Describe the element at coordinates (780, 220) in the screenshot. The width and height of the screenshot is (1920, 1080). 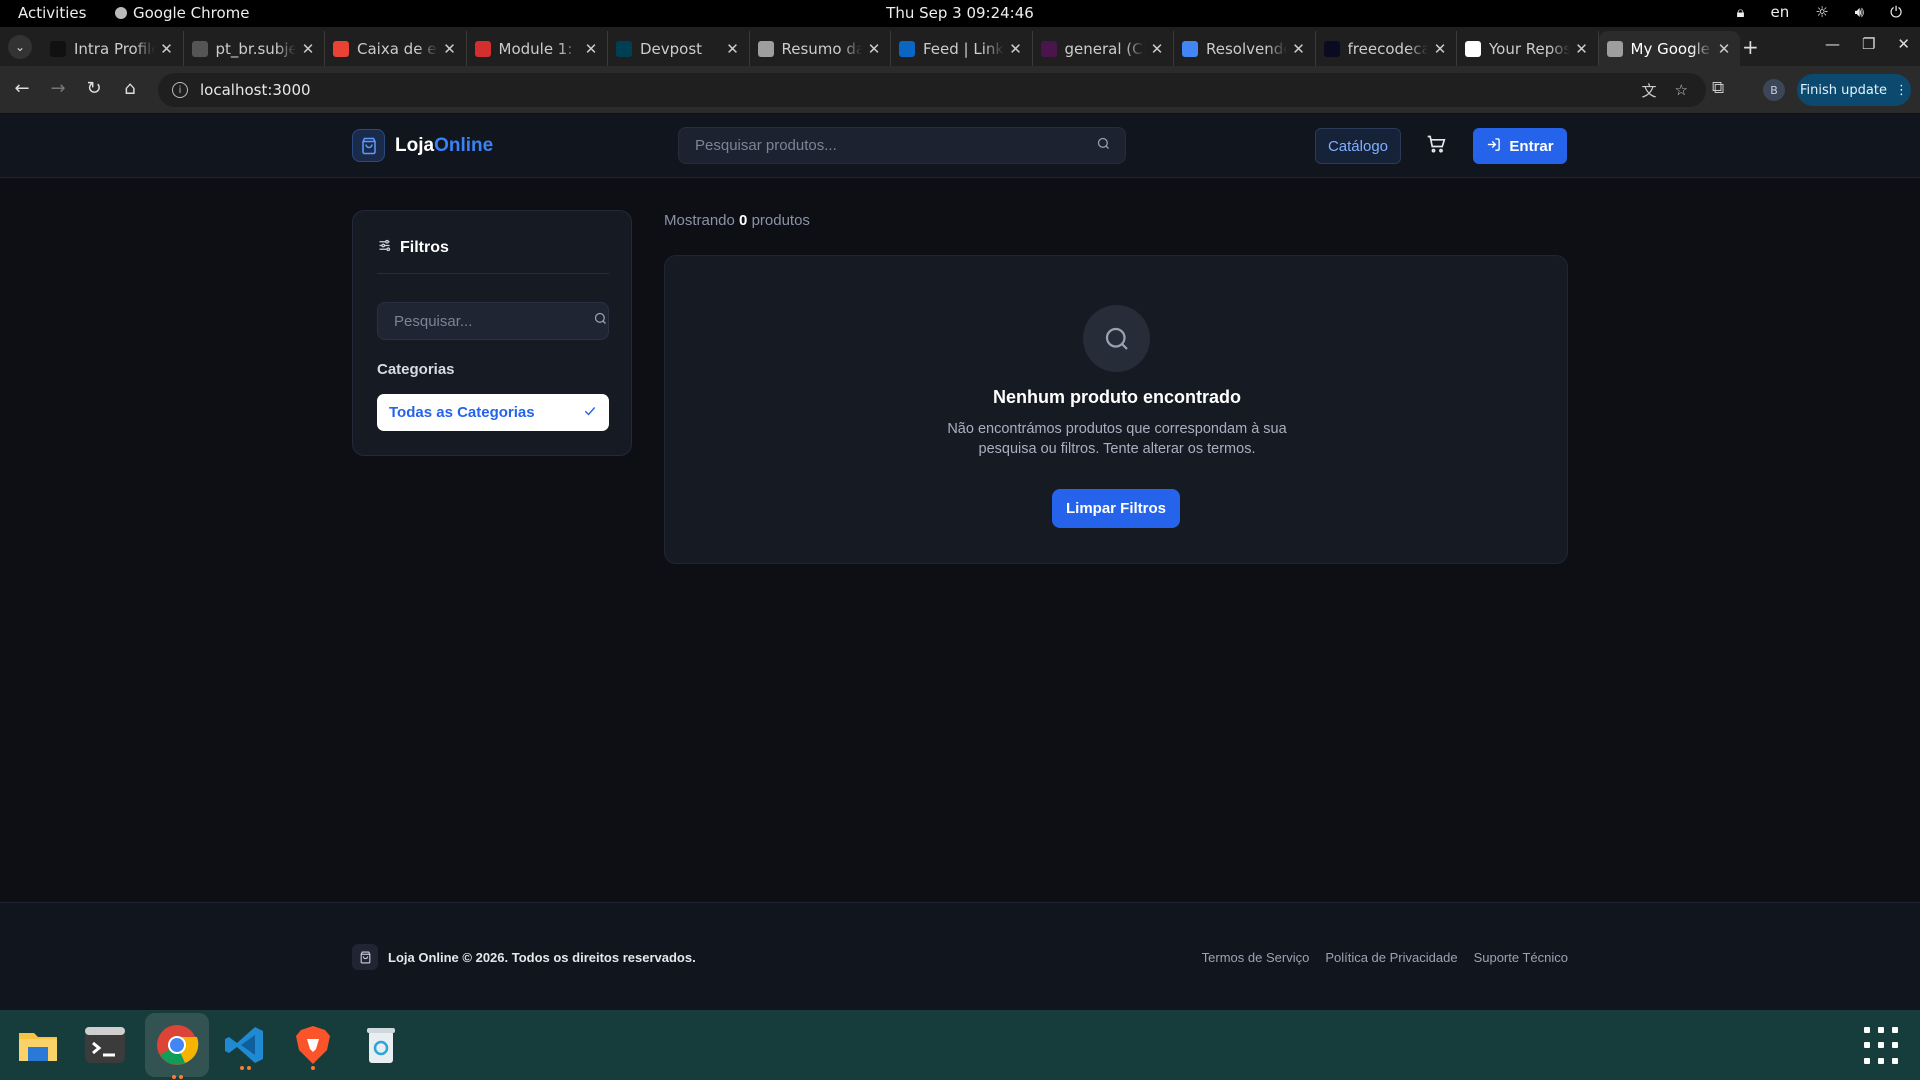
I see `results-suffix: produtos` at that location.